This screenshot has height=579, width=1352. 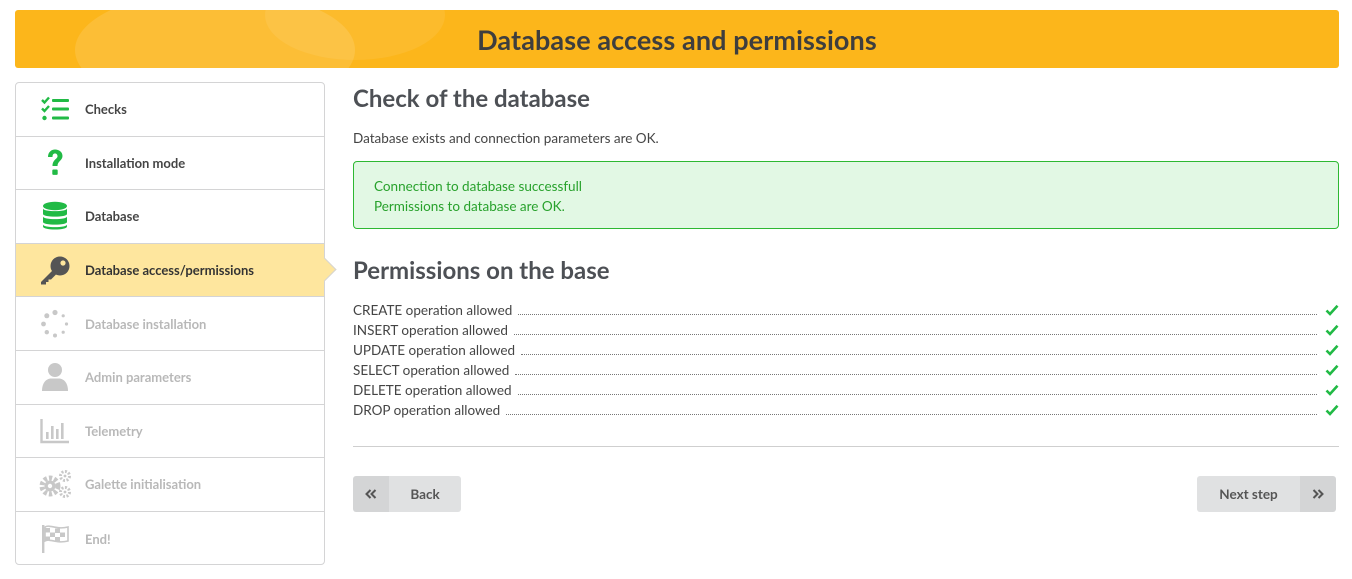 What do you see at coordinates (135, 162) in the screenshot?
I see `sidebar-item-label: Installation mode` at bounding box center [135, 162].